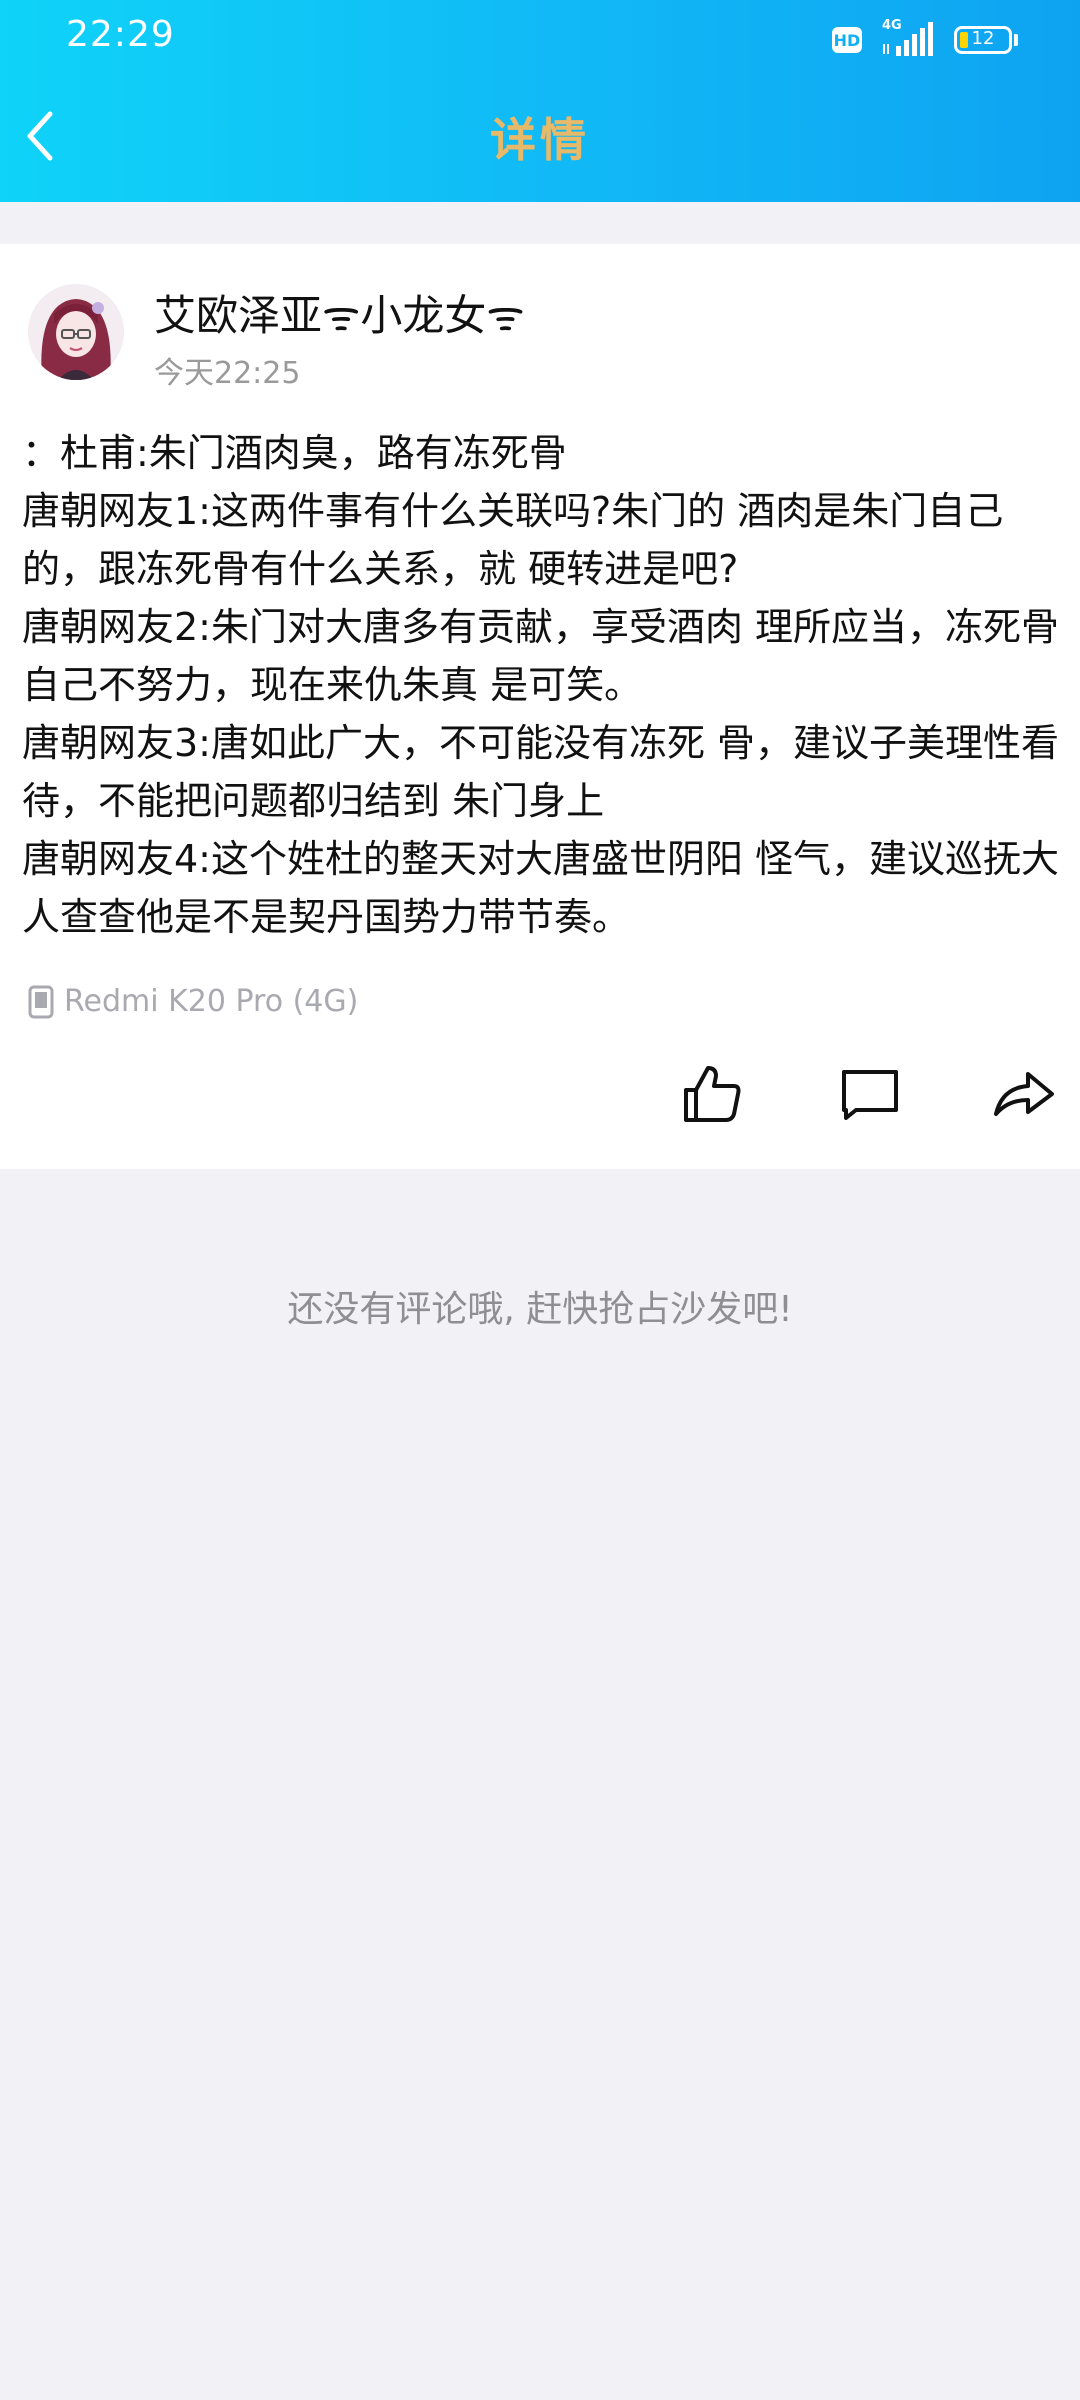 This screenshot has width=1080, height=2400. I want to click on phone-icon, so click(41, 1001).